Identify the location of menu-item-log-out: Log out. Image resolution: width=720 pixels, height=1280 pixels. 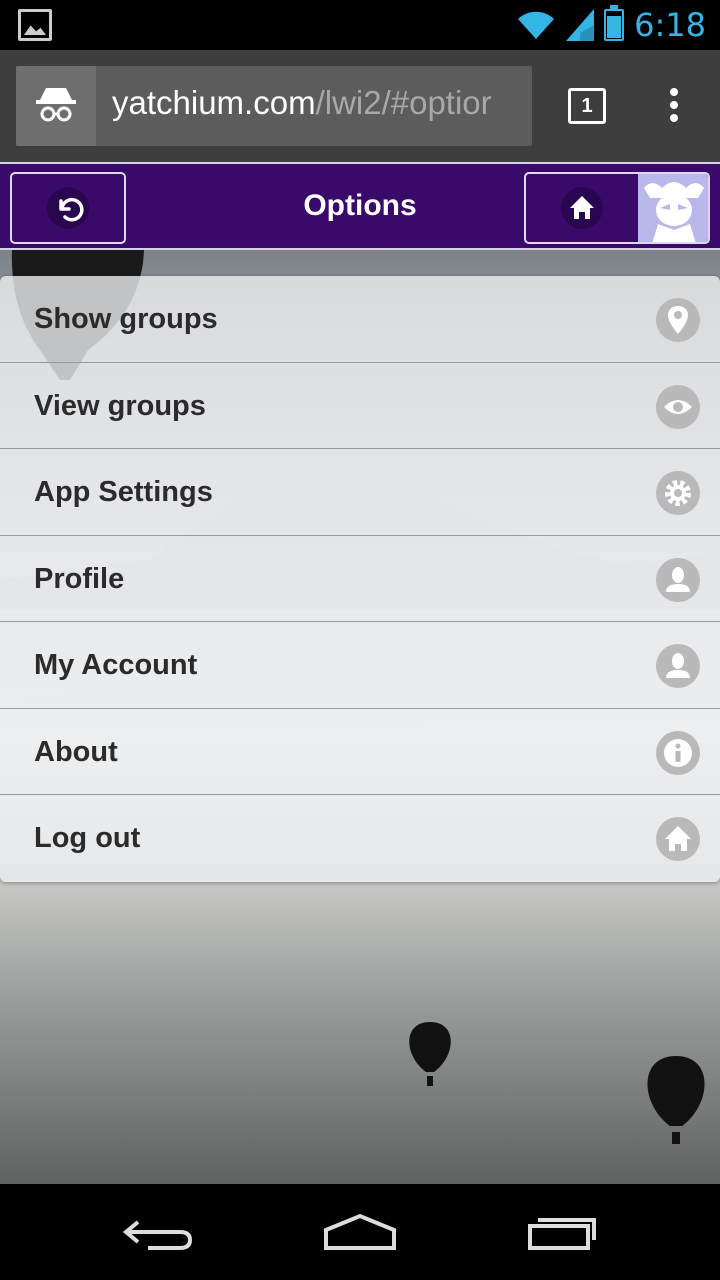
(360, 838).